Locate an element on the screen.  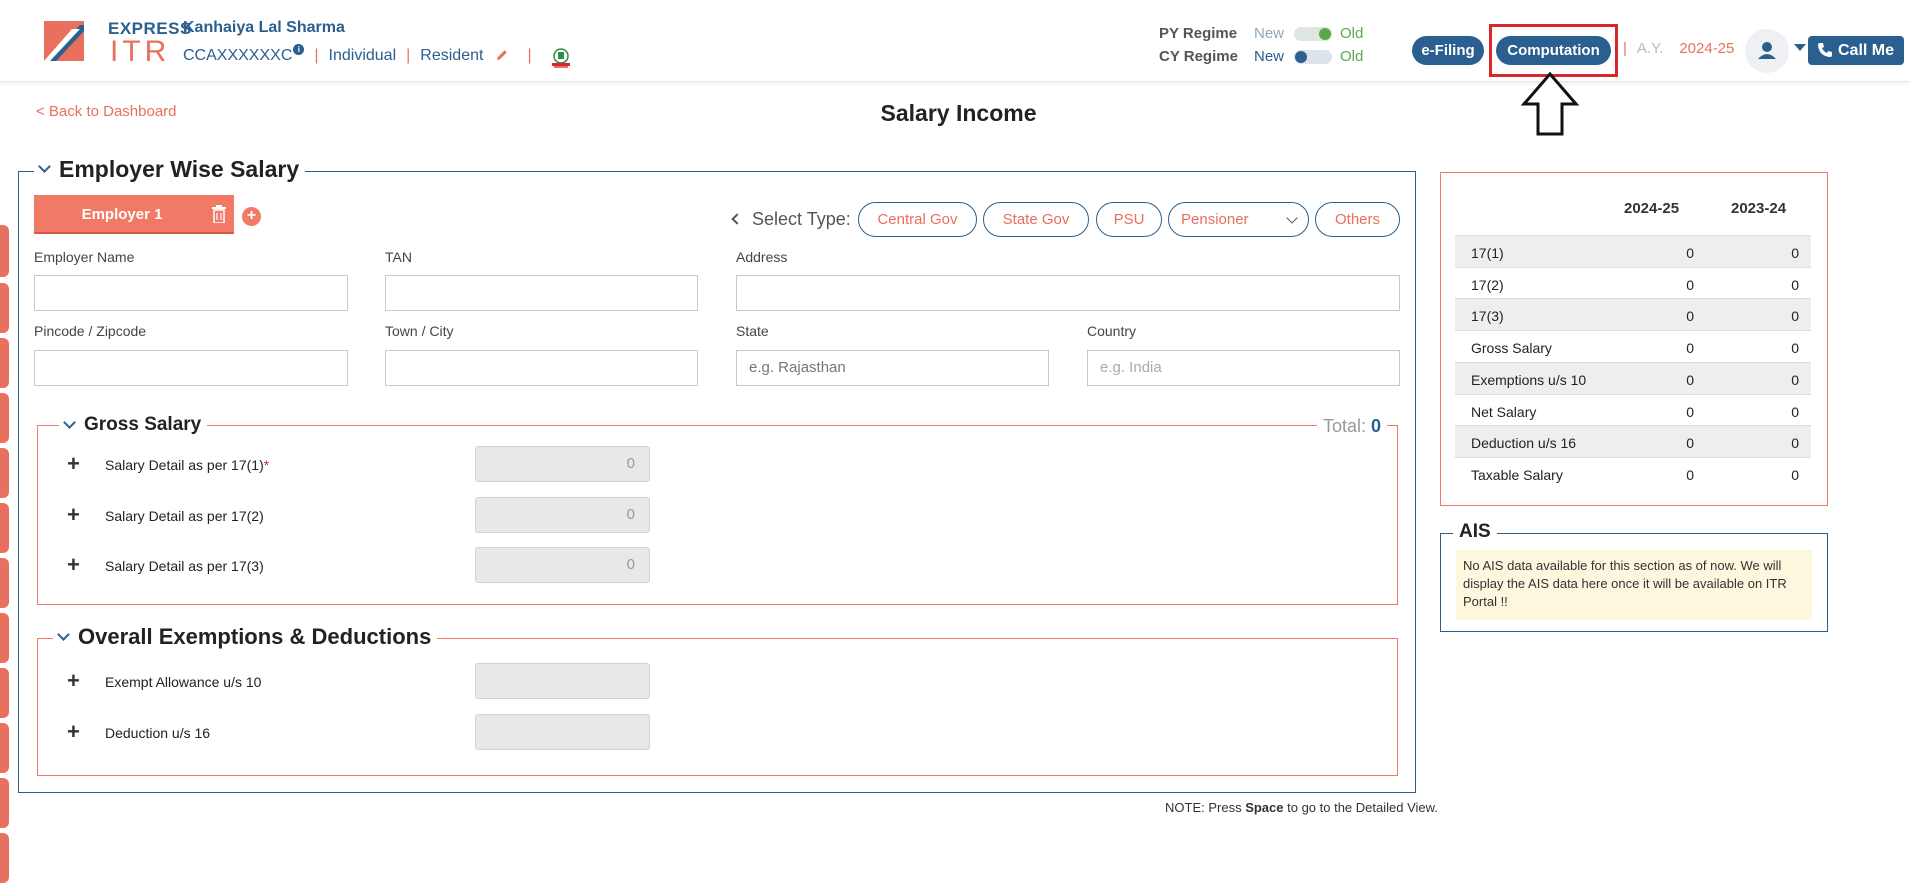
summary-row: 17(3) 0 0 is located at coordinates (1633, 314).